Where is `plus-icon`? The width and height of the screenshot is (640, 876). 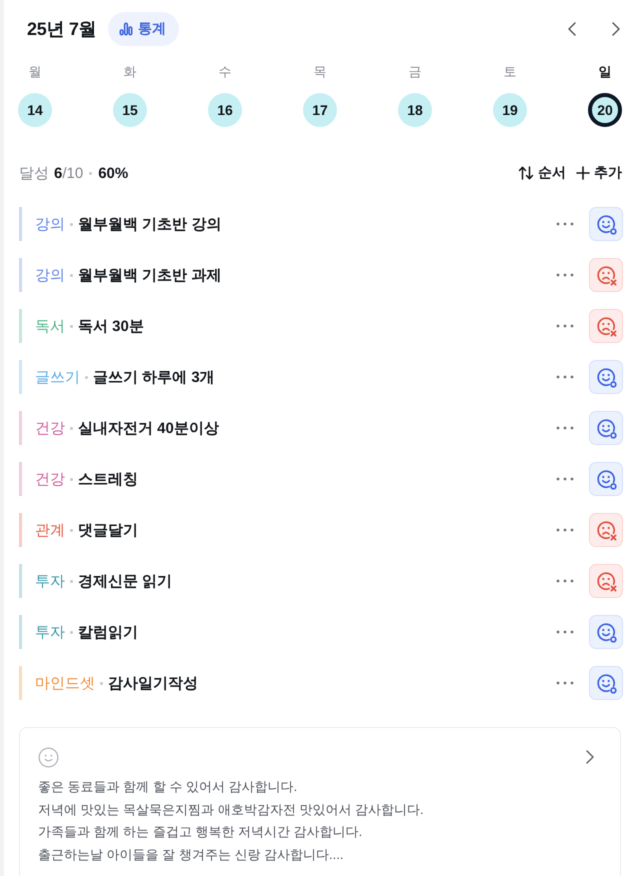 plus-icon is located at coordinates (583, 173).